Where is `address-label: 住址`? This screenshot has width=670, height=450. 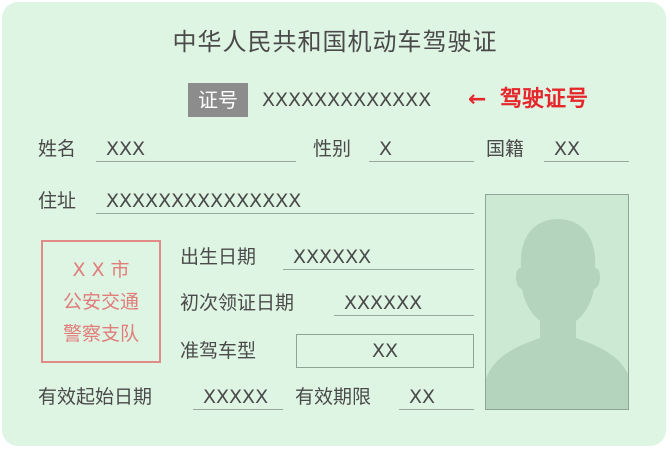
address-label: 住址 is located at coordinates (57, 201).